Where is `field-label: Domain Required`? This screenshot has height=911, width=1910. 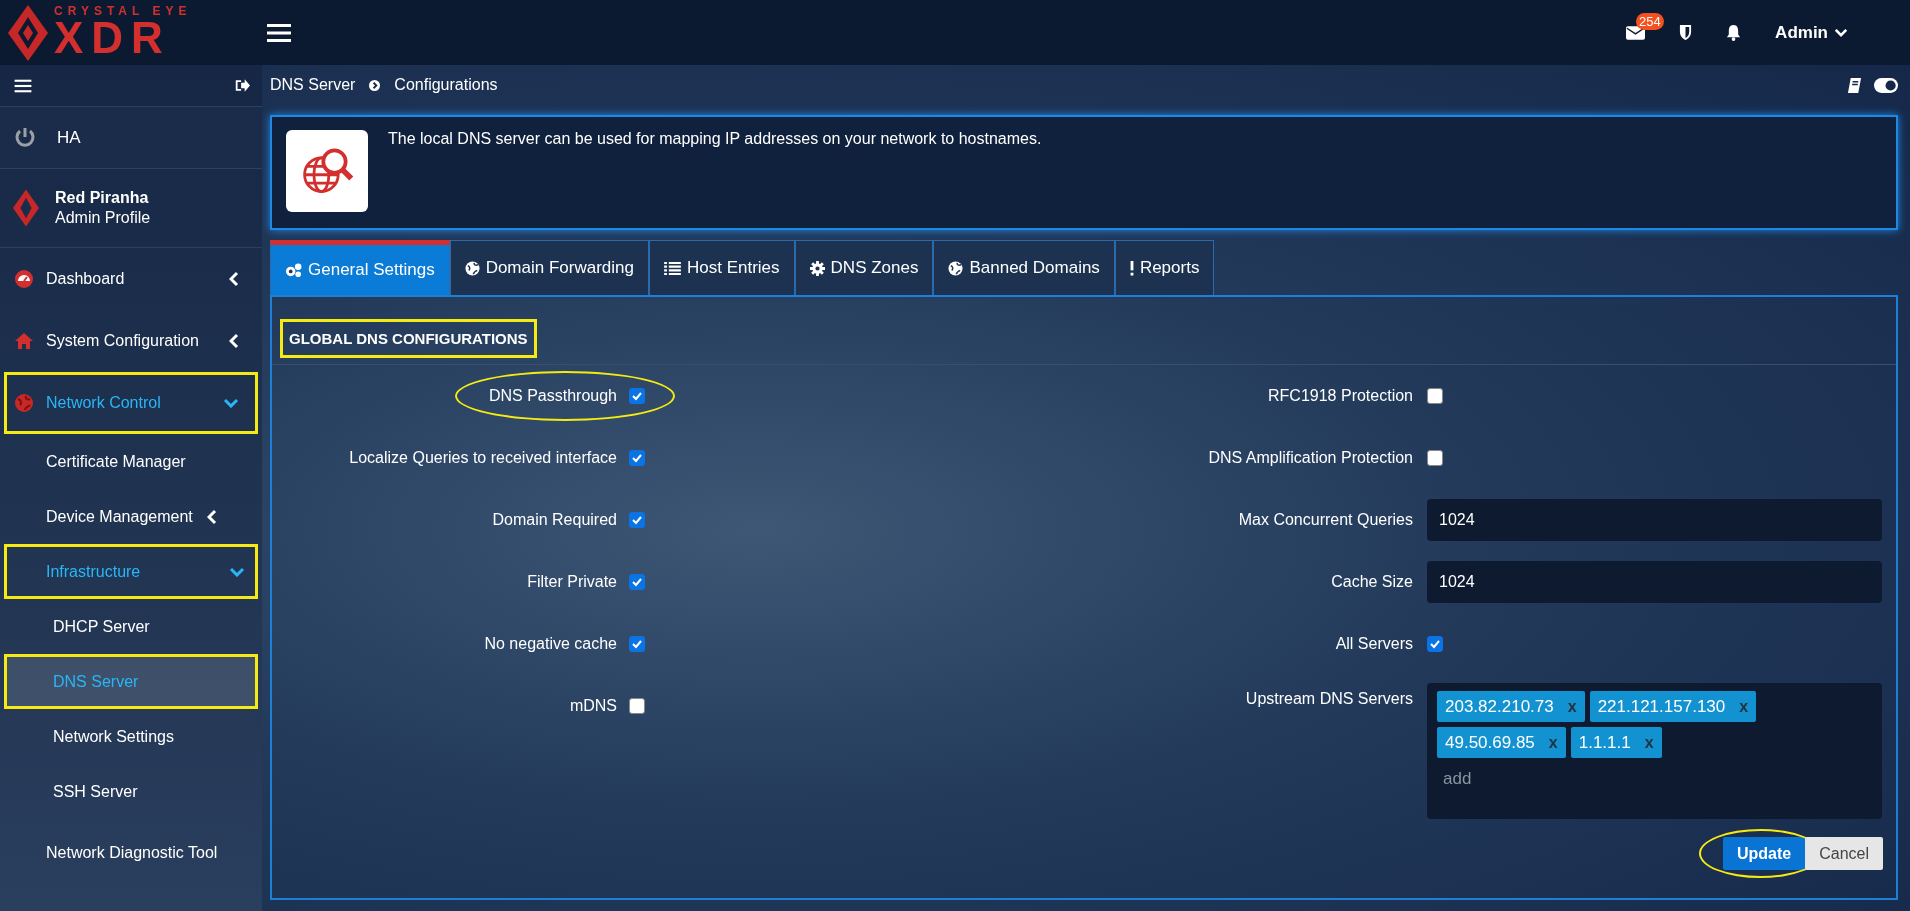 field-label: Domain Required is located at coordinates (554, 520).